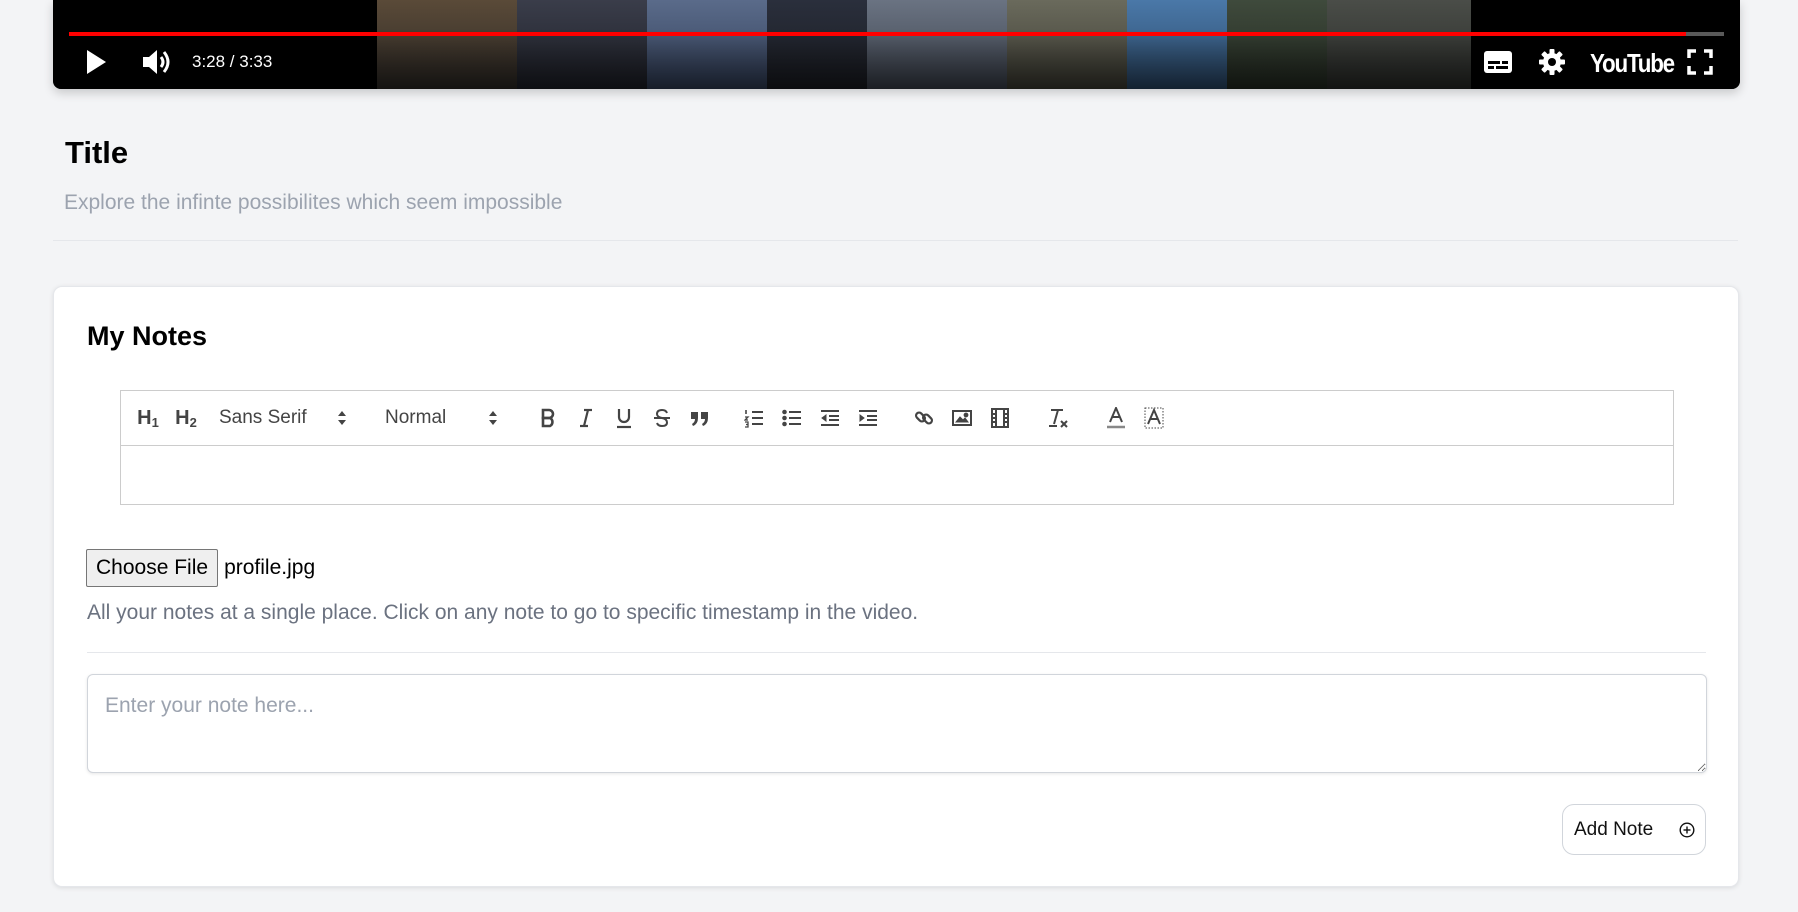  I want to click on add-note-button: Add Note, so click(1634, 829).